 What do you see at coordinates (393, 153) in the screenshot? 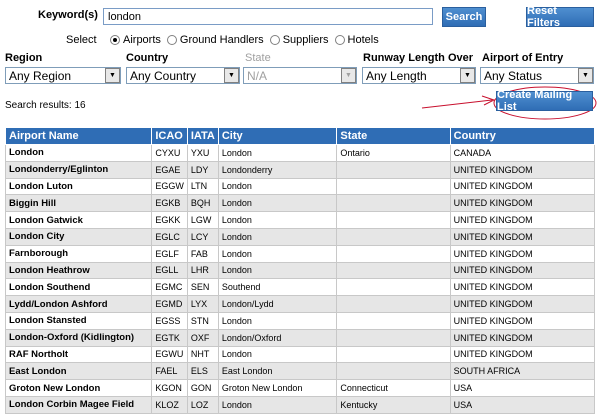
I see `state-cell: Ontario` at bounding box center [393, 153].